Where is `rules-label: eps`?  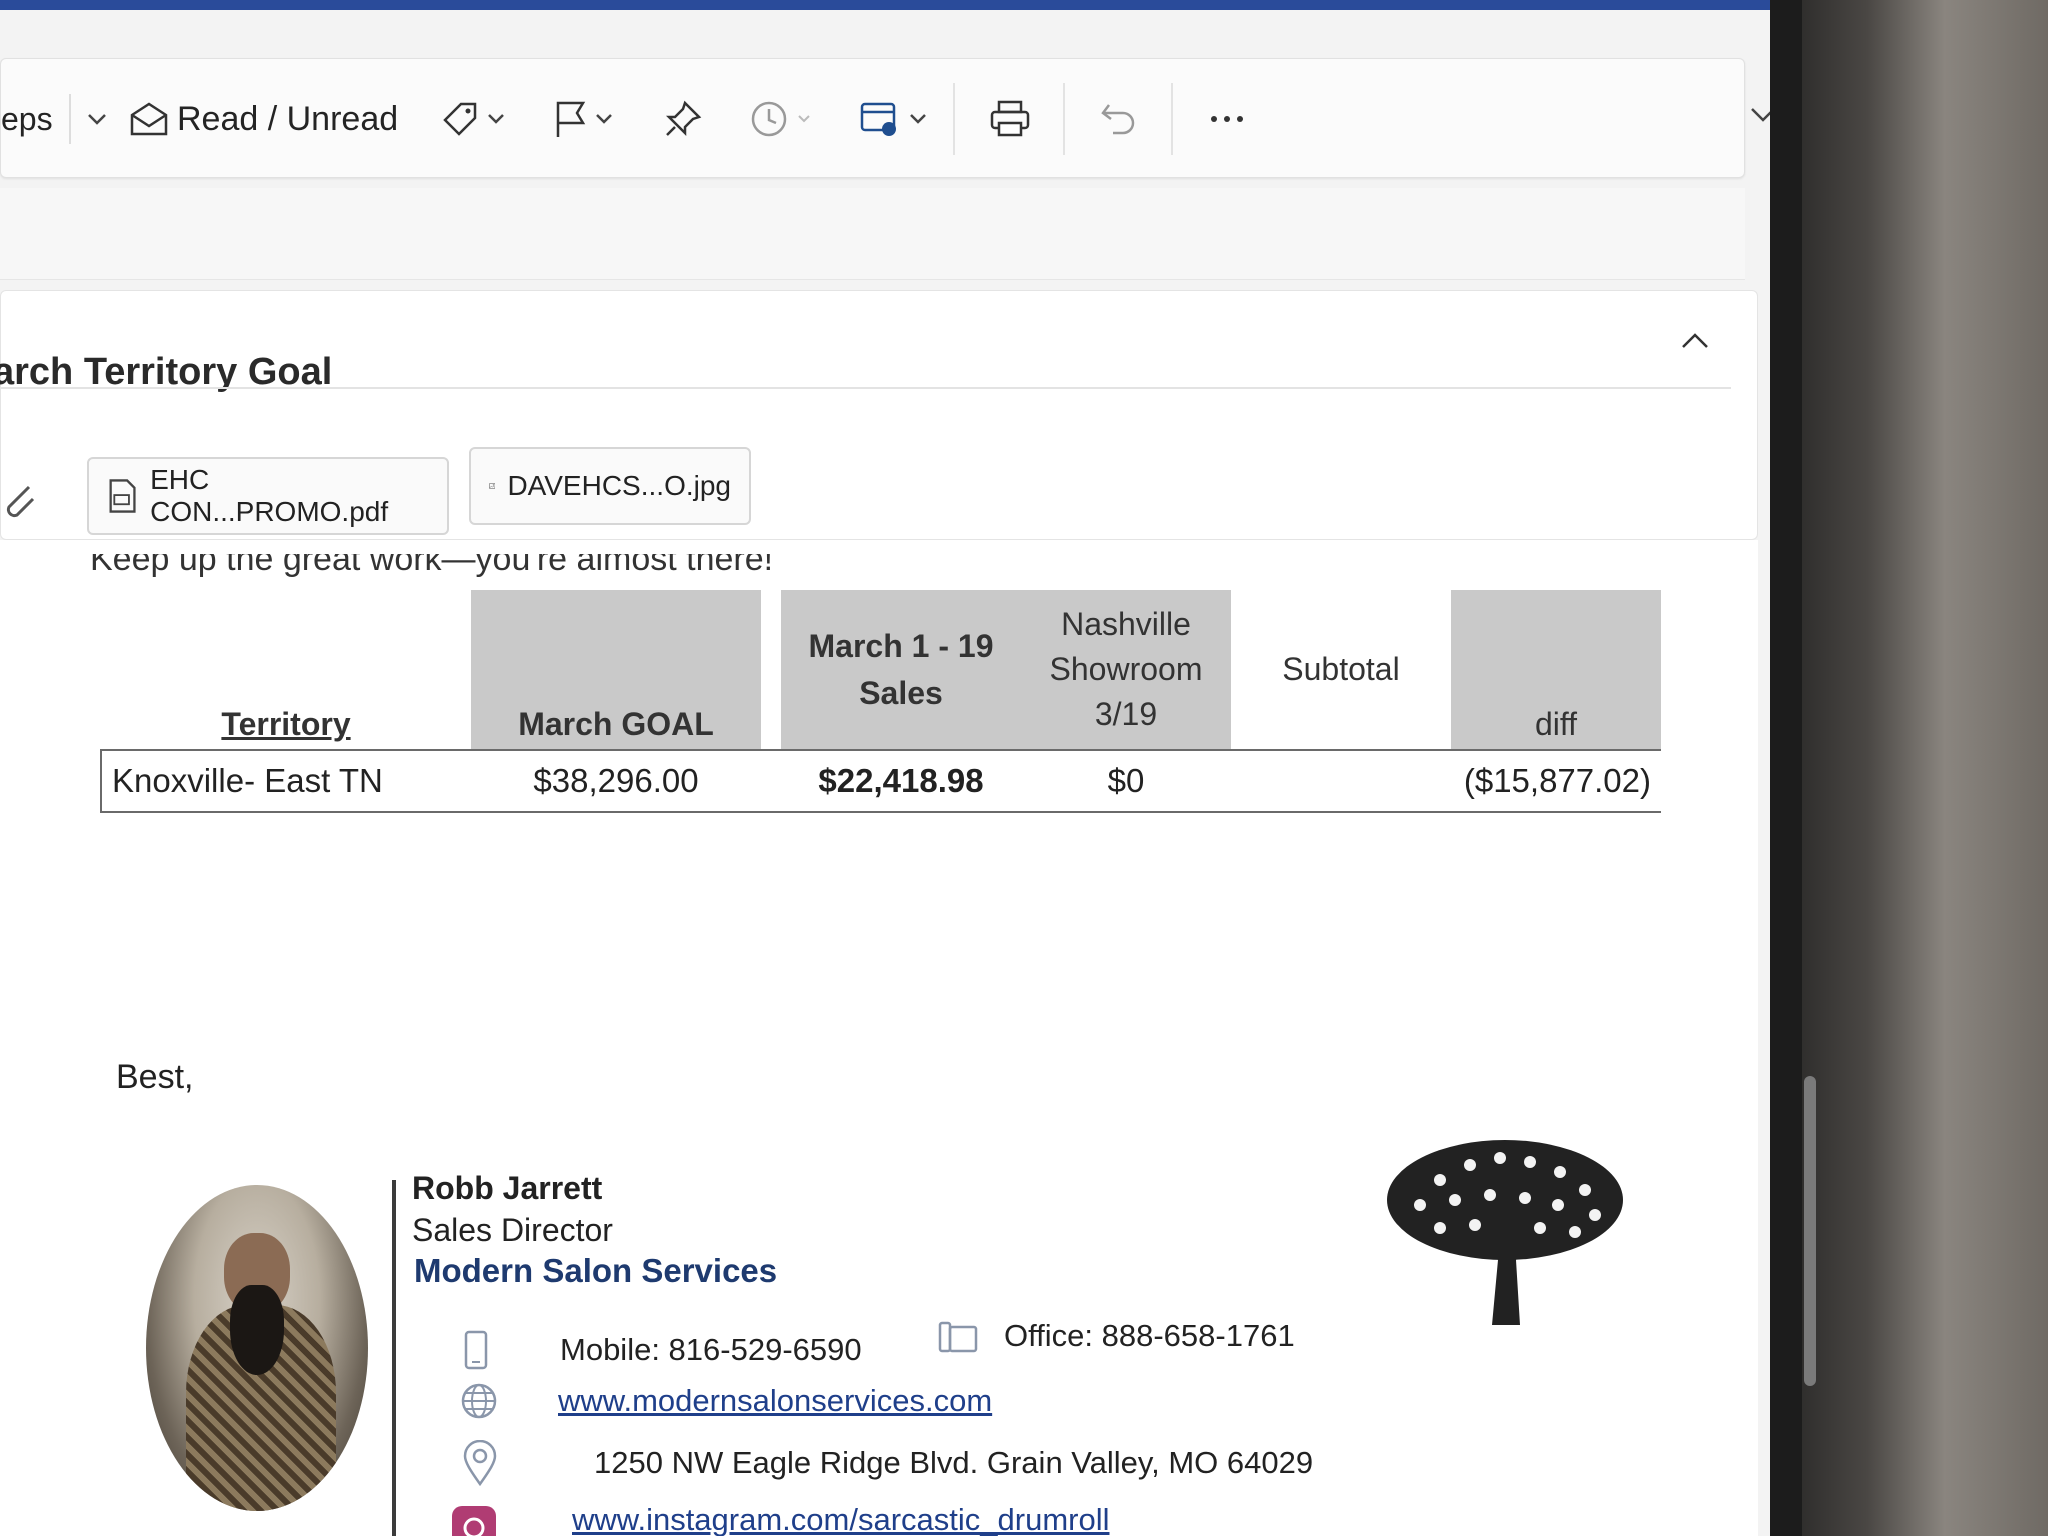 rules-label: eps is located at coordinates (27, 118).